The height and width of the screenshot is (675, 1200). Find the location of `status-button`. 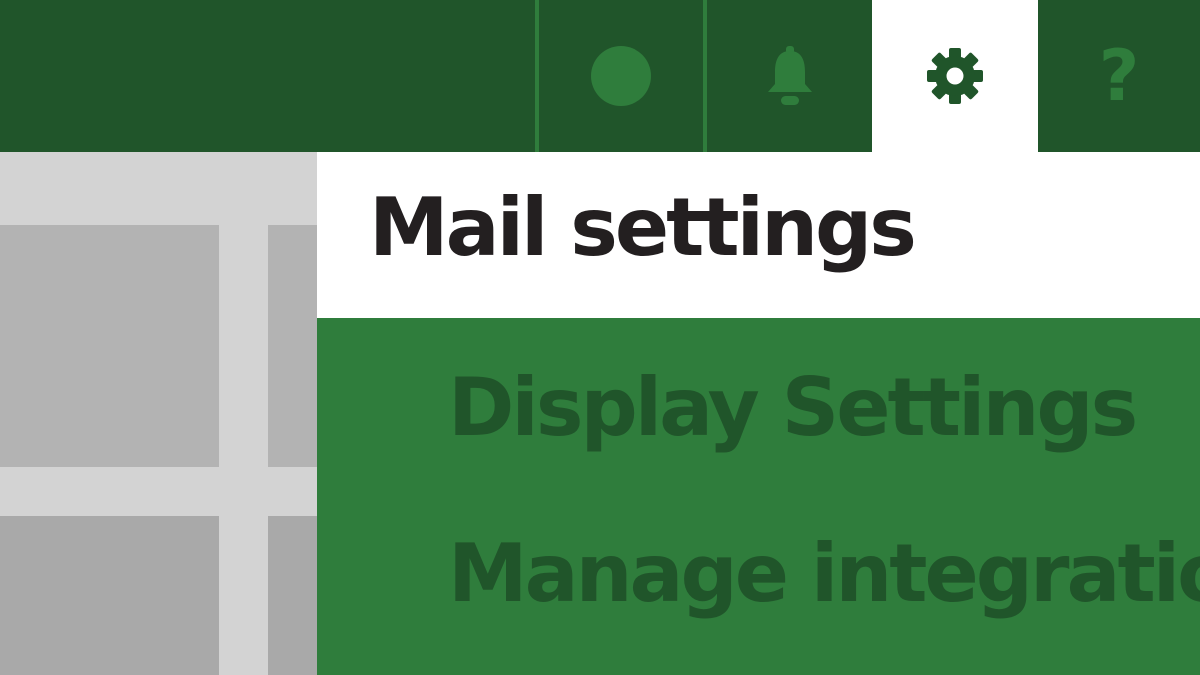

status-button is located at coordinates (621, 76).